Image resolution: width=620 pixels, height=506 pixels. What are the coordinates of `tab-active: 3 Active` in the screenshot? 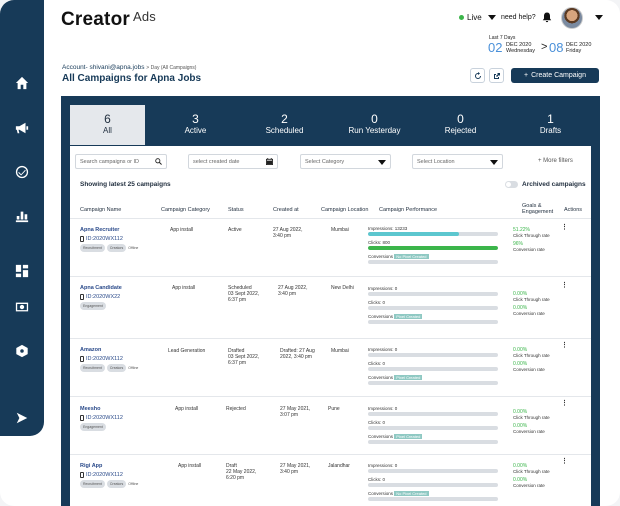 It's located at (195, 125).